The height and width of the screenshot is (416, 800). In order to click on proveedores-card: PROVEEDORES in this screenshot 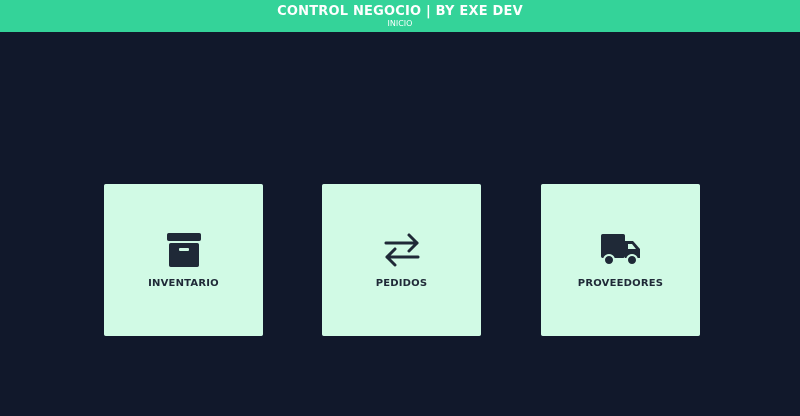, I will do `click(620, 260)`.